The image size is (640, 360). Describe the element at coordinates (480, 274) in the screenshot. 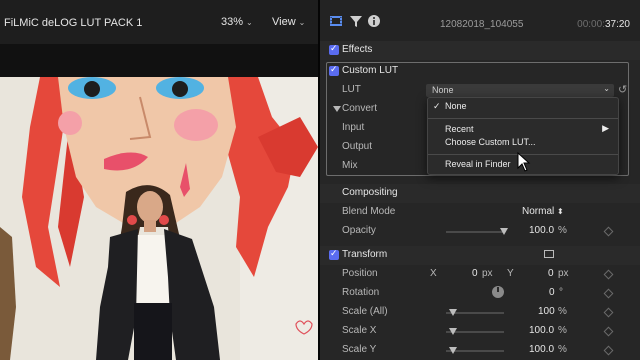

I see `position-row: Position X 0 px Y 0 px` at that location.